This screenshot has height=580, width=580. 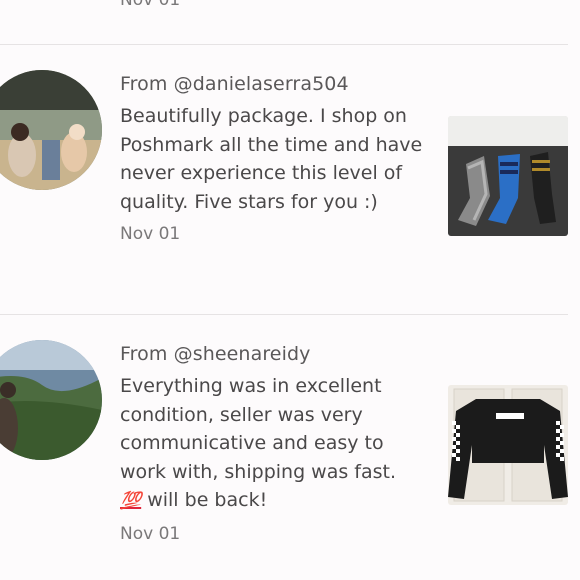 What do you see at coordinates (150, 5) in the screenshot?
I see `previous-review-date: Nov 01` at bounding box center [150, 5].